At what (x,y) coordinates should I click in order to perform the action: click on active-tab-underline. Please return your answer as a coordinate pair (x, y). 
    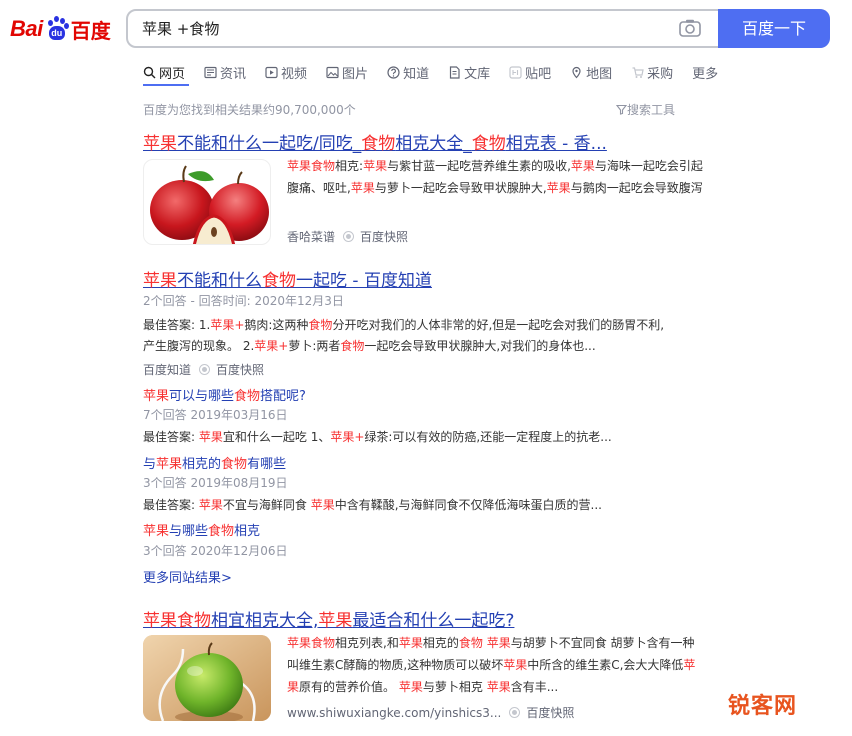
    Looking at the image, I should click on (166, 85).